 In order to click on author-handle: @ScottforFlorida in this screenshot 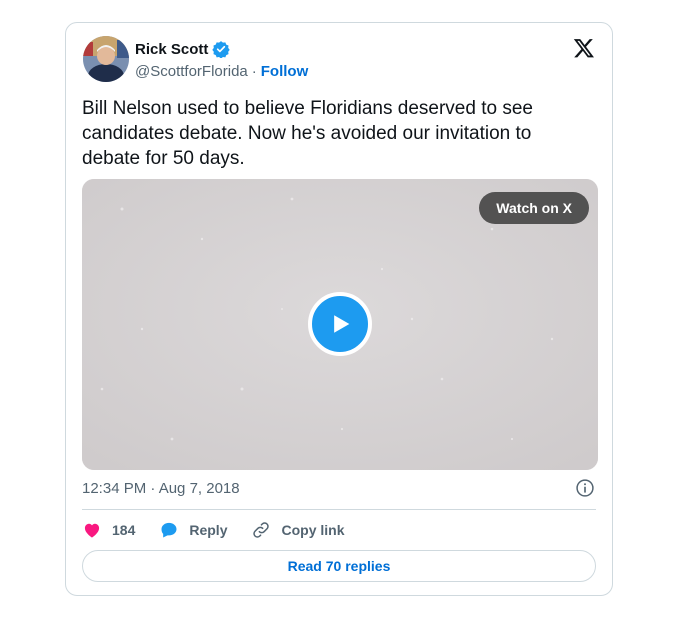, I will do `click(191, 71)`.